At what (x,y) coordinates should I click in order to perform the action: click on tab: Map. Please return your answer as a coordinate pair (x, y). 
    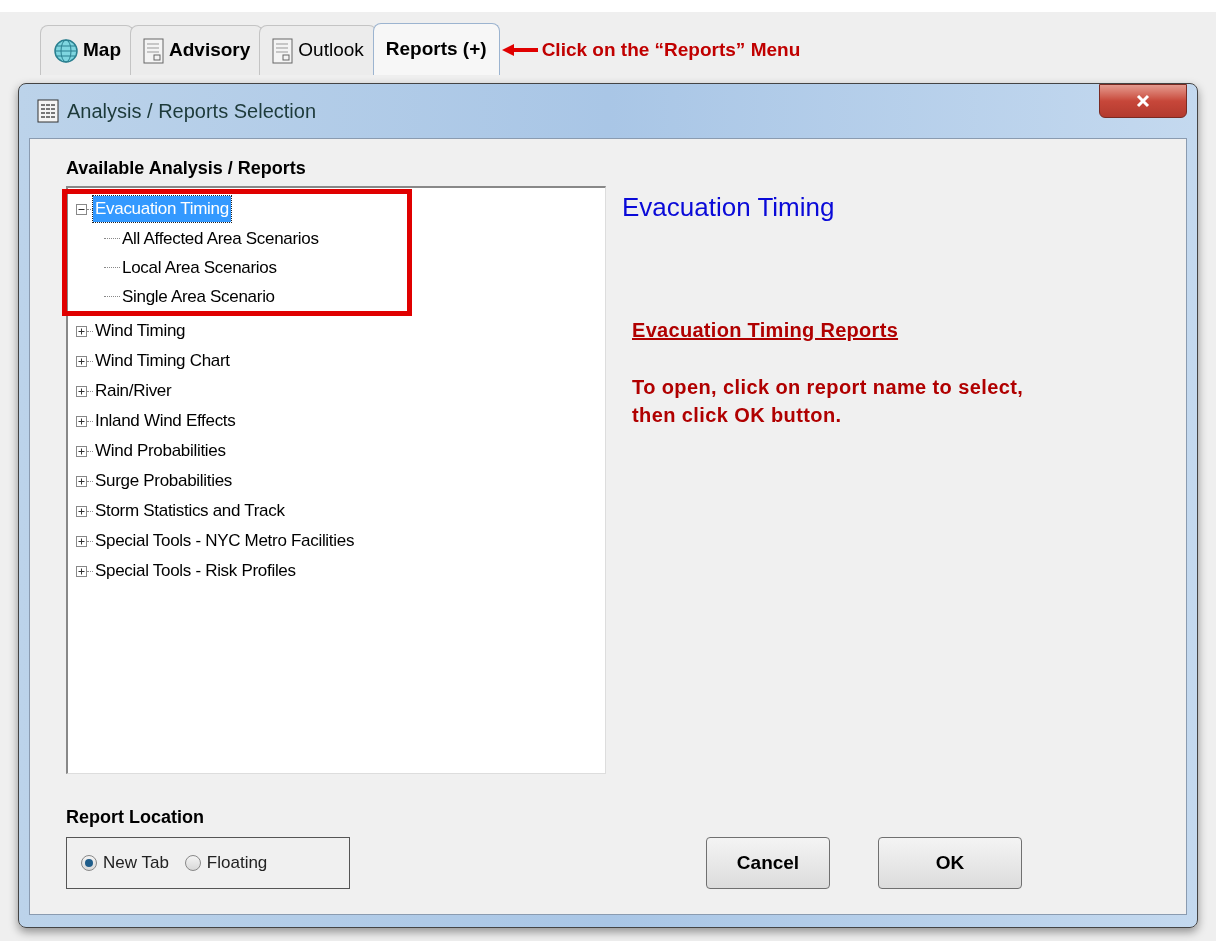
    Looking at the image, I should click on (87, 50).